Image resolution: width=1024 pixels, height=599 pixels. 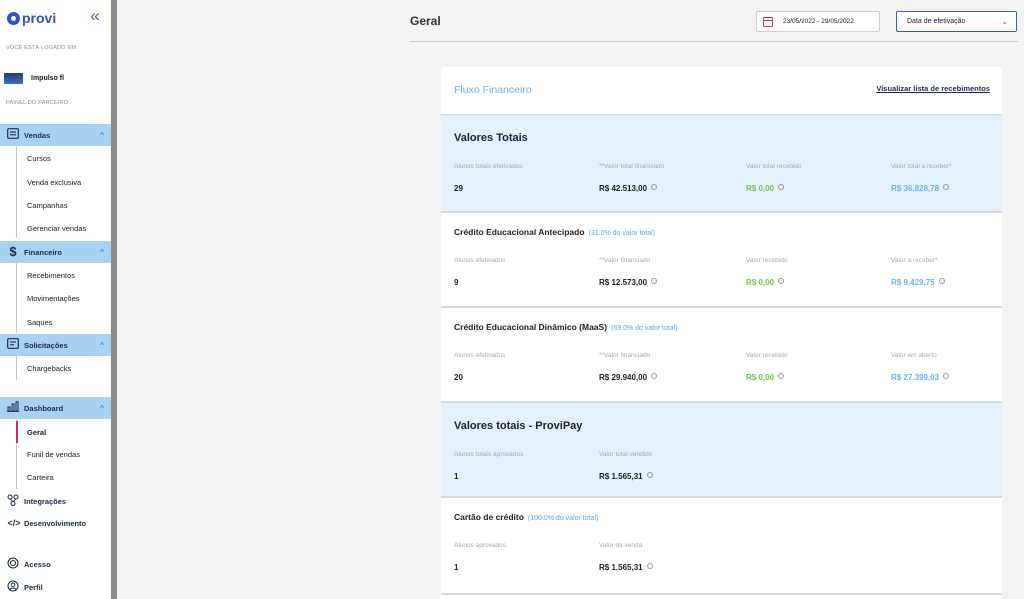 I want to click on metric-label: Alunos efetivados, so click(x=480, y=260).